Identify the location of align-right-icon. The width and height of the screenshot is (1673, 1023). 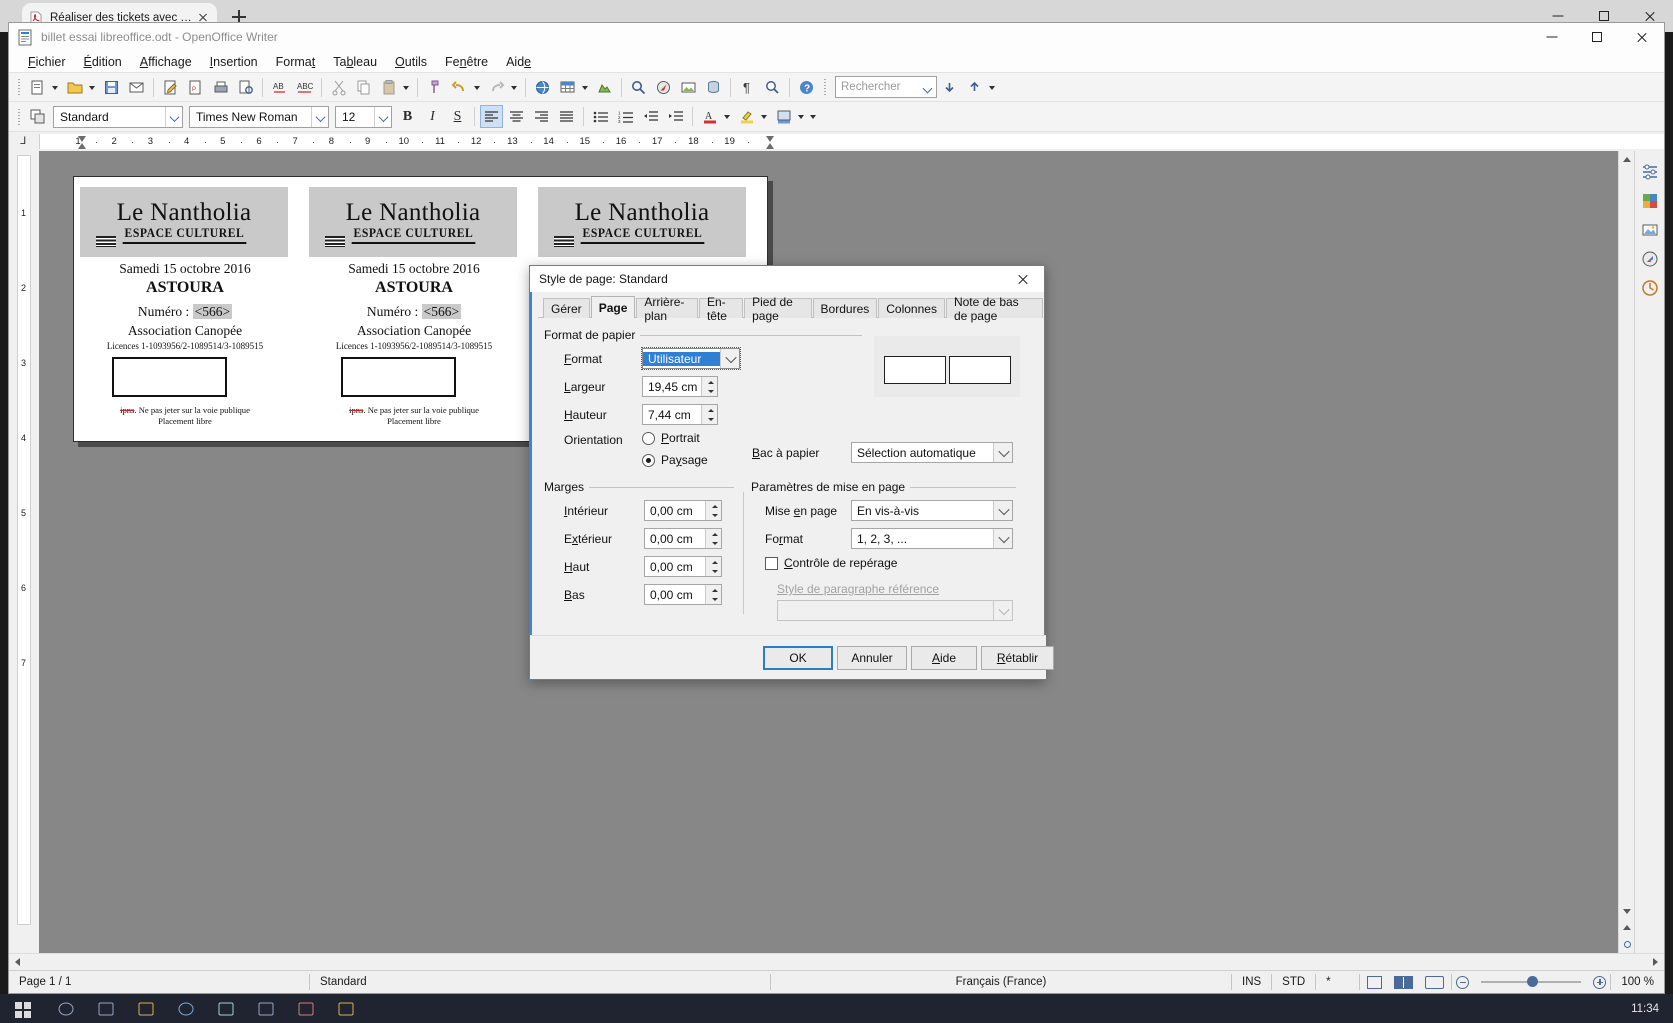
(541, 116).